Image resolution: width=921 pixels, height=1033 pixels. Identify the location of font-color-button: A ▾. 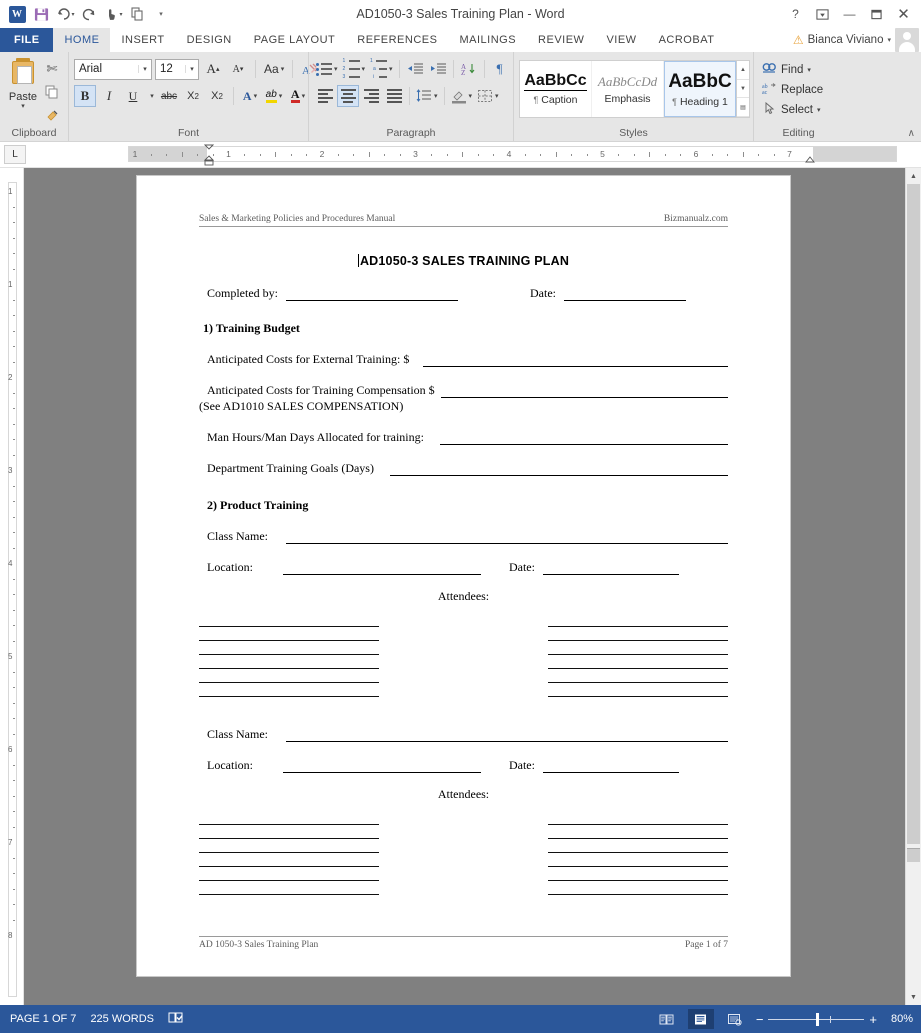
(298, 96).